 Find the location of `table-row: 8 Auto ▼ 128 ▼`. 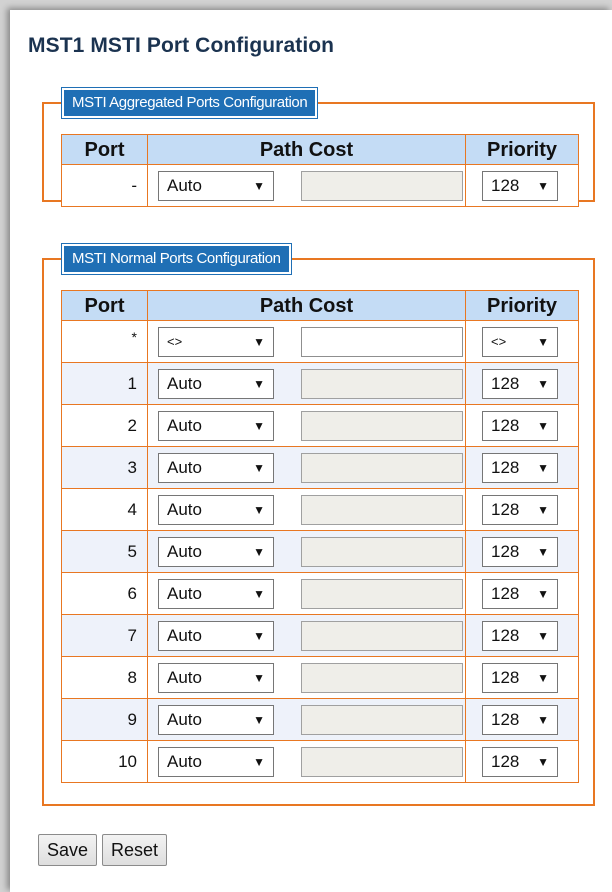

table-row: 8 Auto ▼ 128 ▼ is located at coordinates (320, 677).